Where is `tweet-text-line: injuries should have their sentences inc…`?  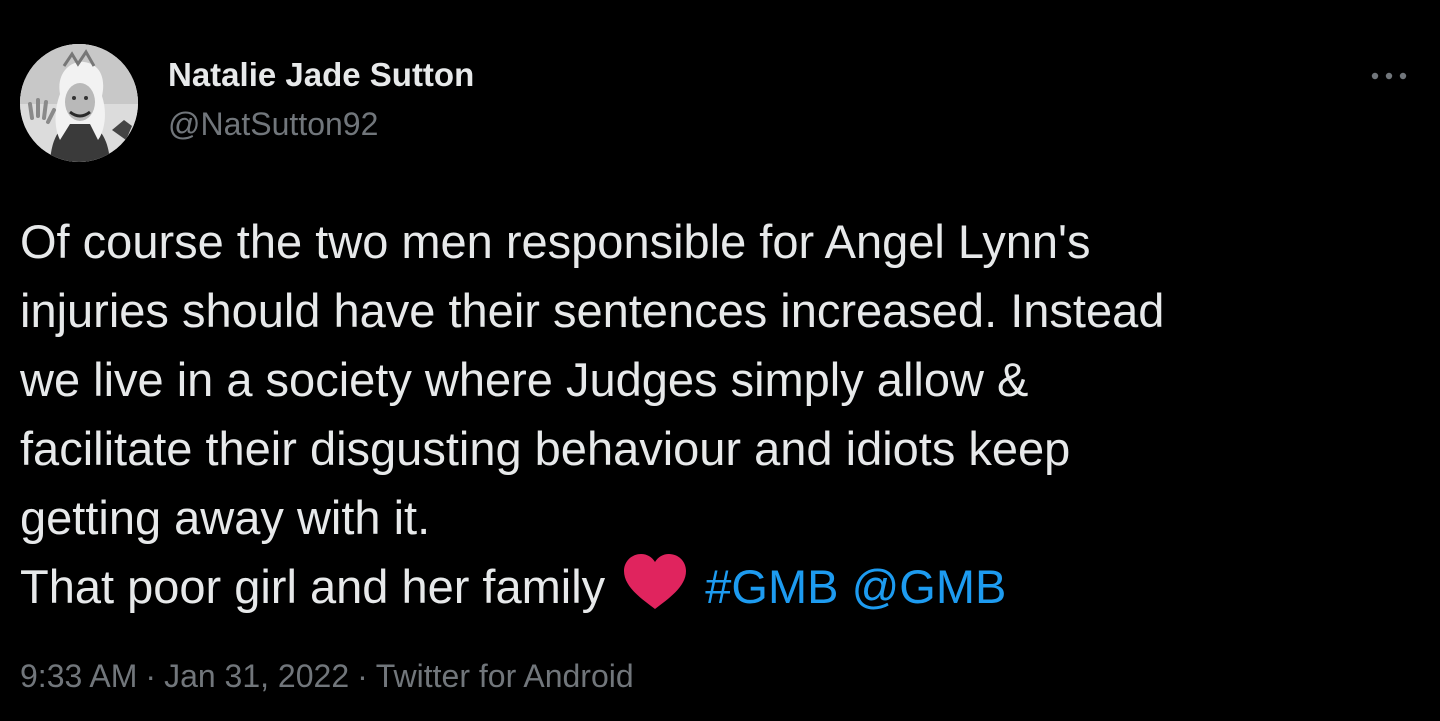
tweet-text-line: injuries should have their sentences inc… is located at coordinates (592, 310).